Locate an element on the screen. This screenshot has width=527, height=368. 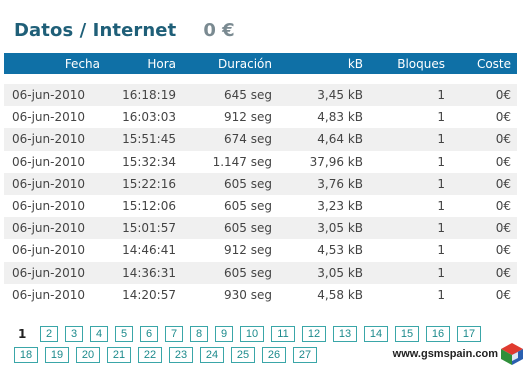
cell-hora: 15:51:45 is located at coordinates (149, 139).